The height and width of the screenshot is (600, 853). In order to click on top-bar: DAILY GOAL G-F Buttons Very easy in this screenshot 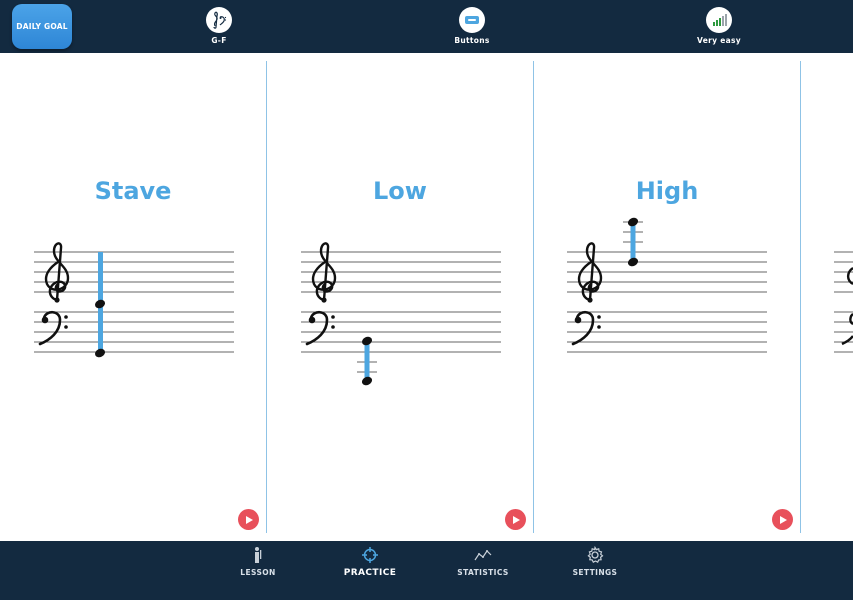, I will do `click(426, 26)`.